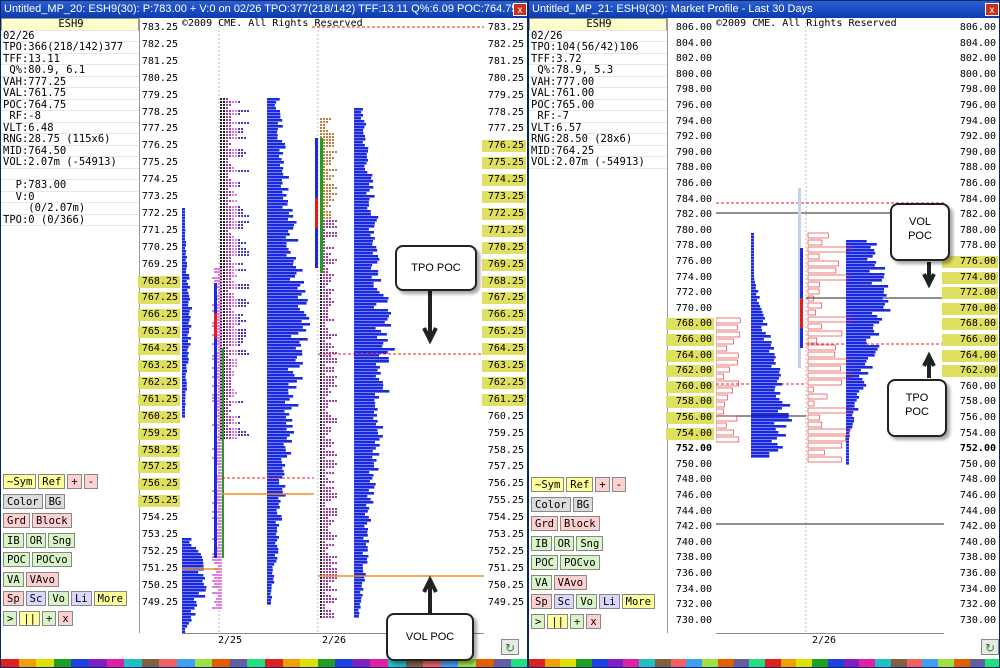 This screenshot has width=1000, height=668. I want to click on right-close-button: x, so click(992, 9).